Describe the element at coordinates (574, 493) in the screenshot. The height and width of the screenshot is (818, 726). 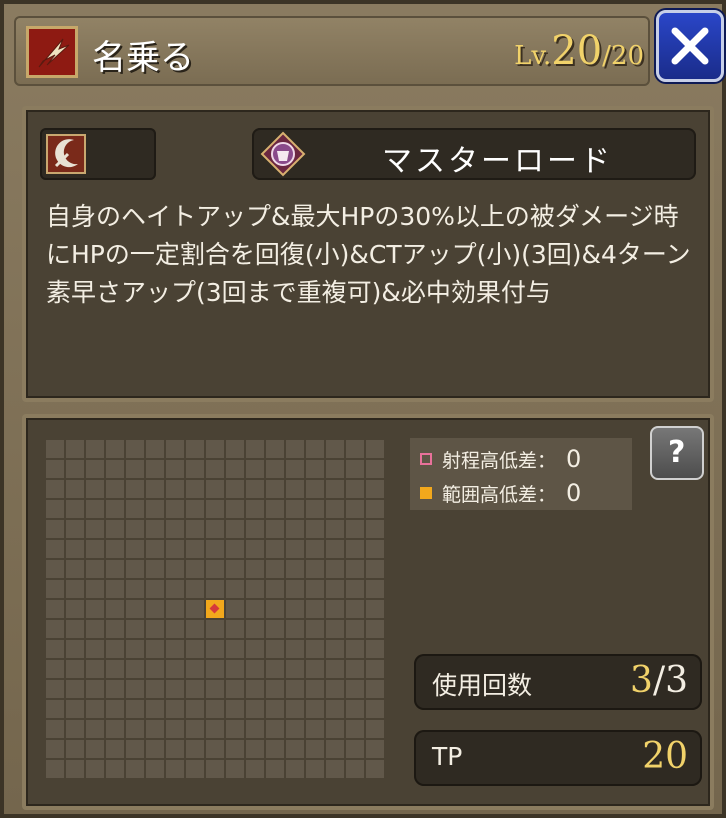
I see `area-height-value: 0` at that location.